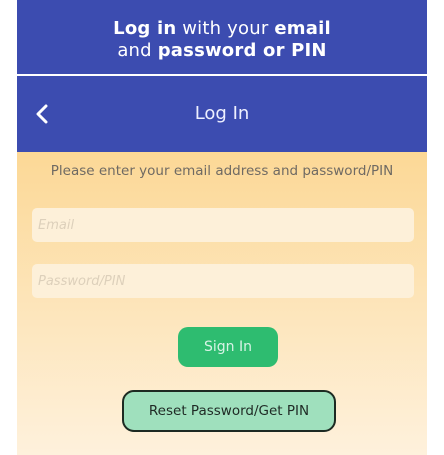 Image resolution: width=444 pixels, height=455 pixels. Describe the element at coordinates (145, 28) in the screenshot. I see `banner-bold-login: Log in` at that location.